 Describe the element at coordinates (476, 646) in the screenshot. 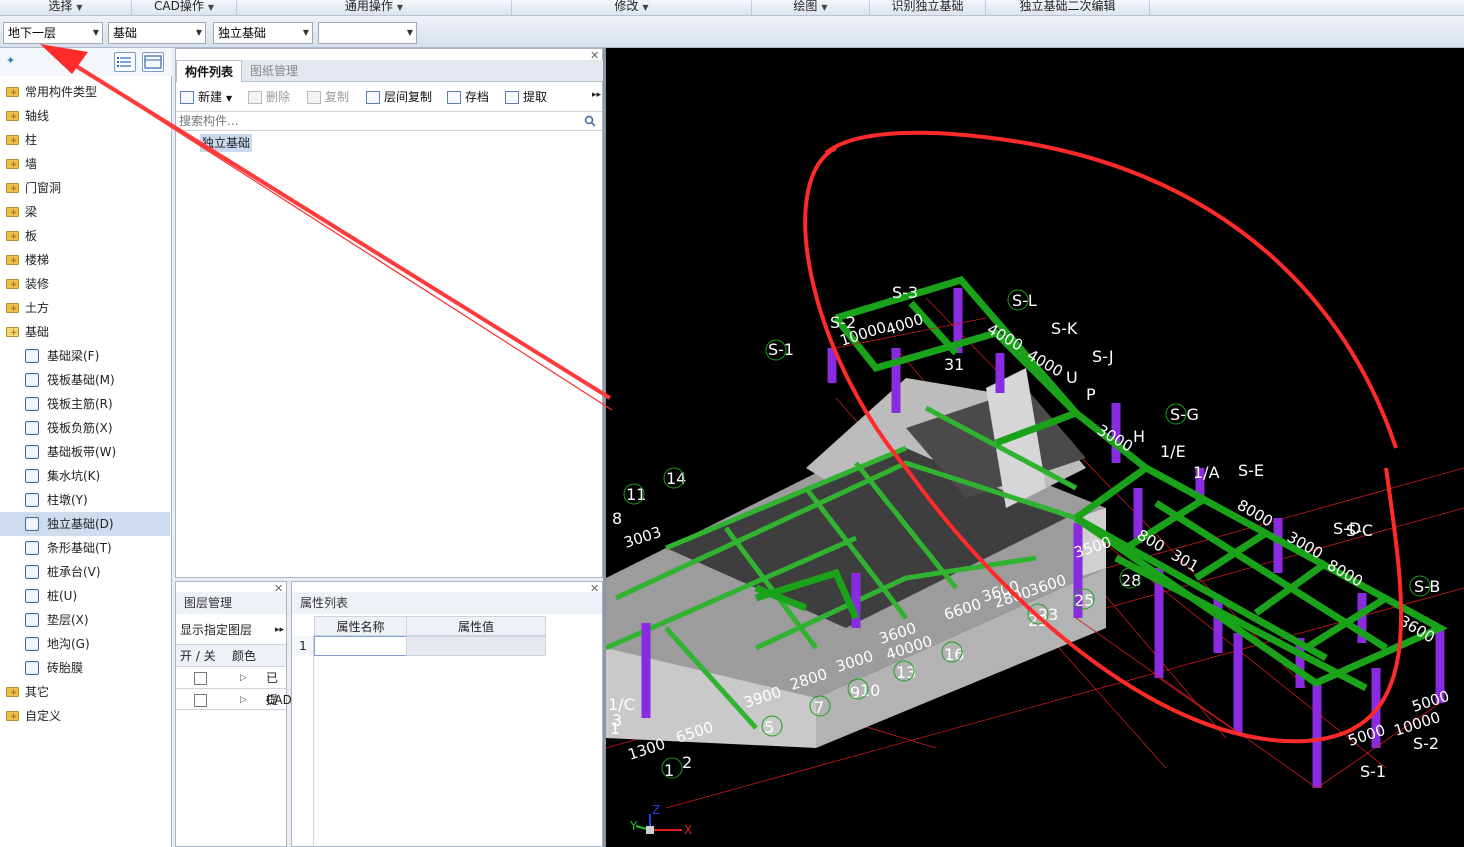

I see `property-value-cell` at that location.